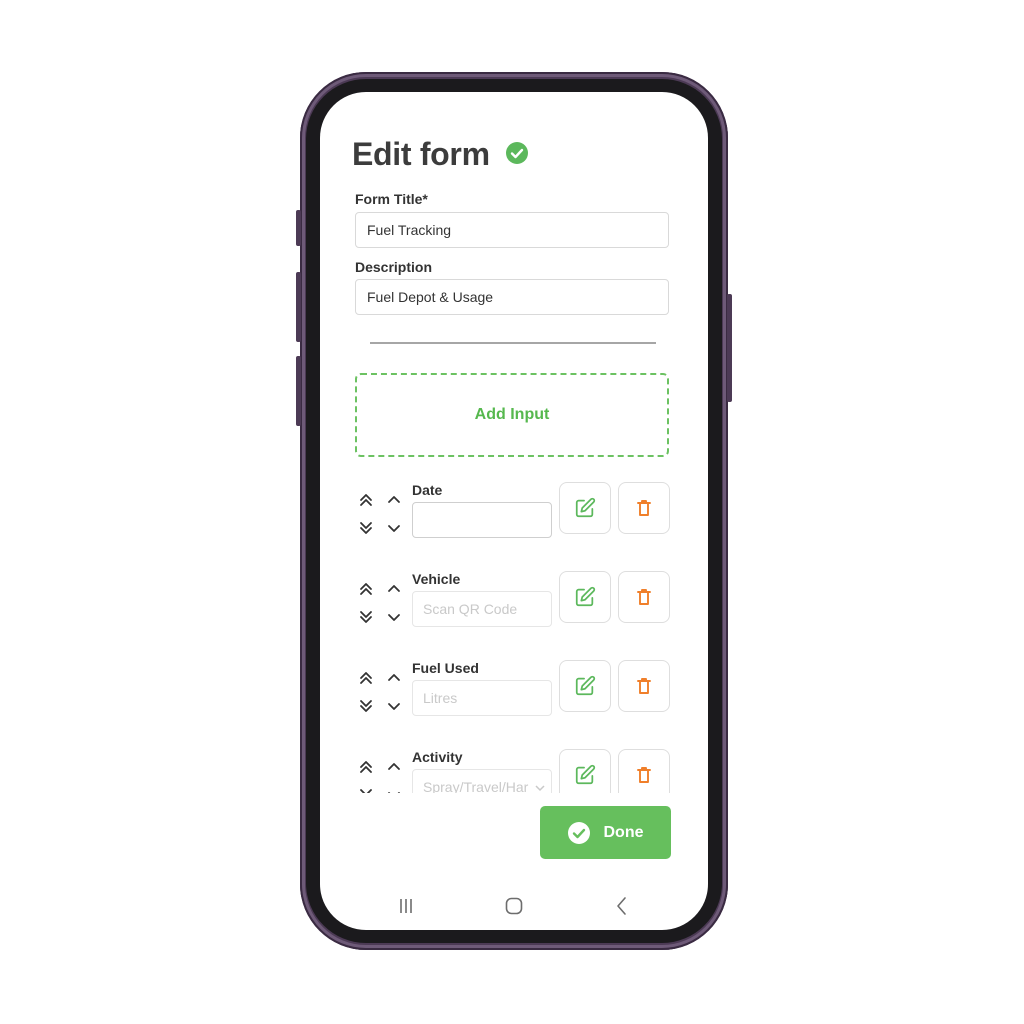  What do you see at coordinates (540, 788) in the screenshot?
I see `chevron-down-icon` at bounding box center [540, 788].